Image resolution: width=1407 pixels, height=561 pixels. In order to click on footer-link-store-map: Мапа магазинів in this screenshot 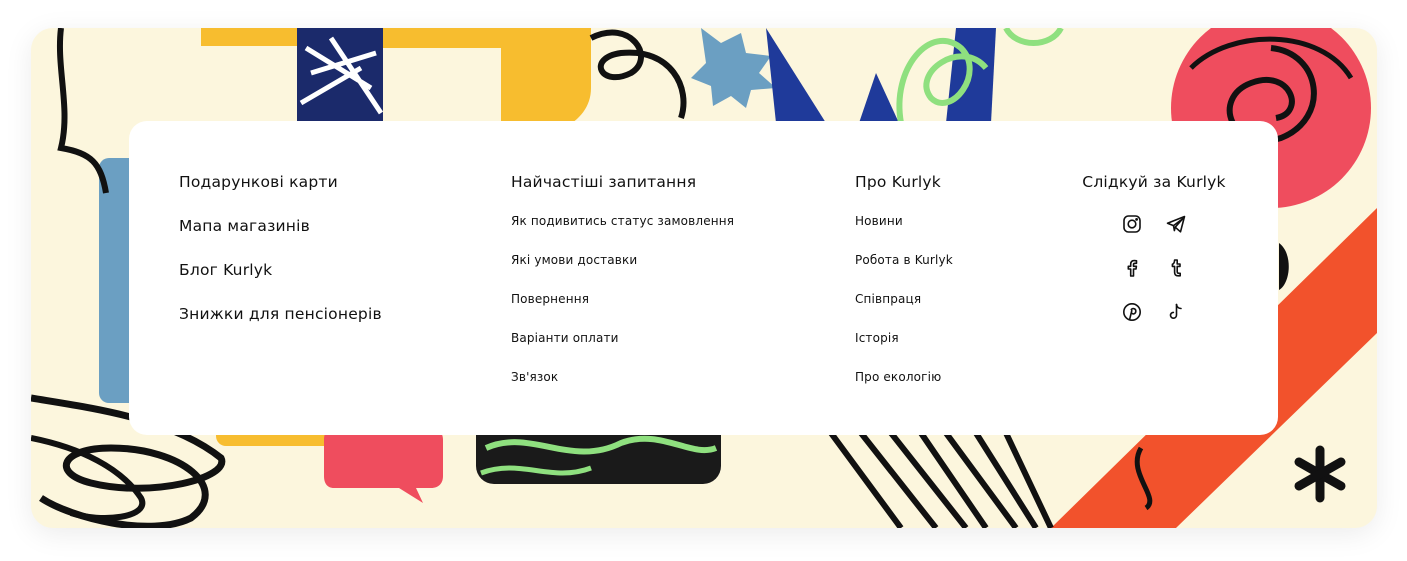, I will do `click(280, 238)`.